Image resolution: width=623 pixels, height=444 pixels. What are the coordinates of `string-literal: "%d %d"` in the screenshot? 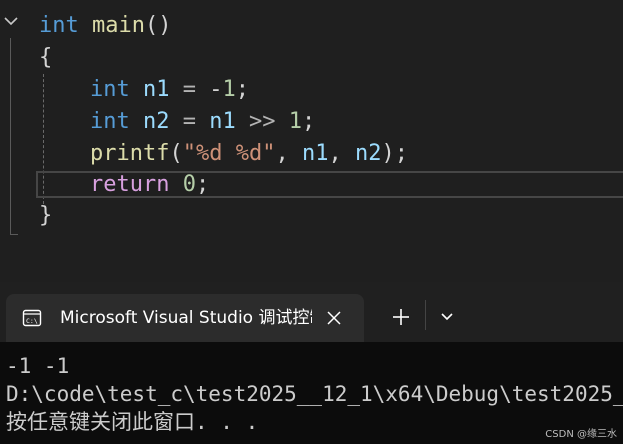 It's located at (229, 153).